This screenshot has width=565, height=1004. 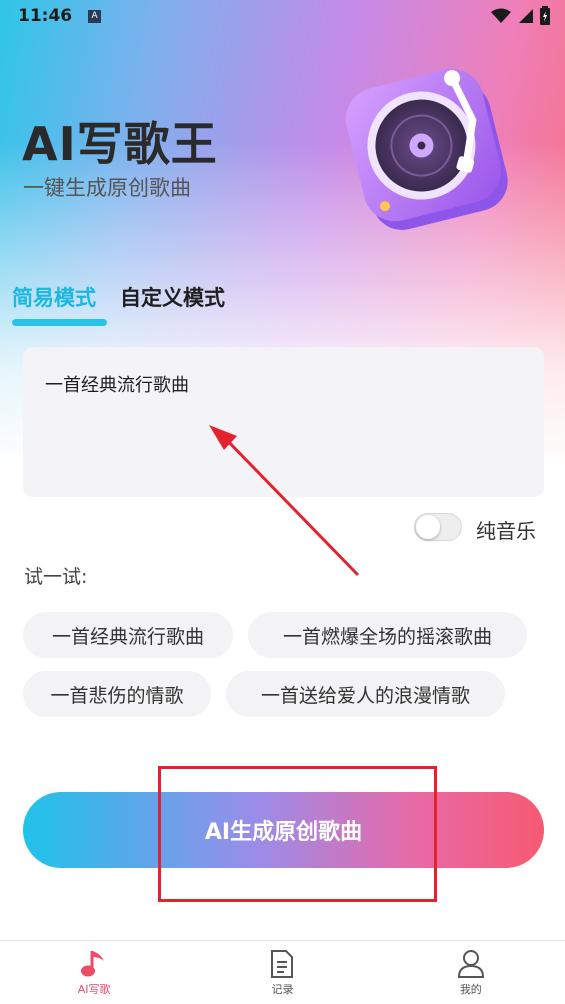 I want to click on document-icon, so click(x=282, y=964).